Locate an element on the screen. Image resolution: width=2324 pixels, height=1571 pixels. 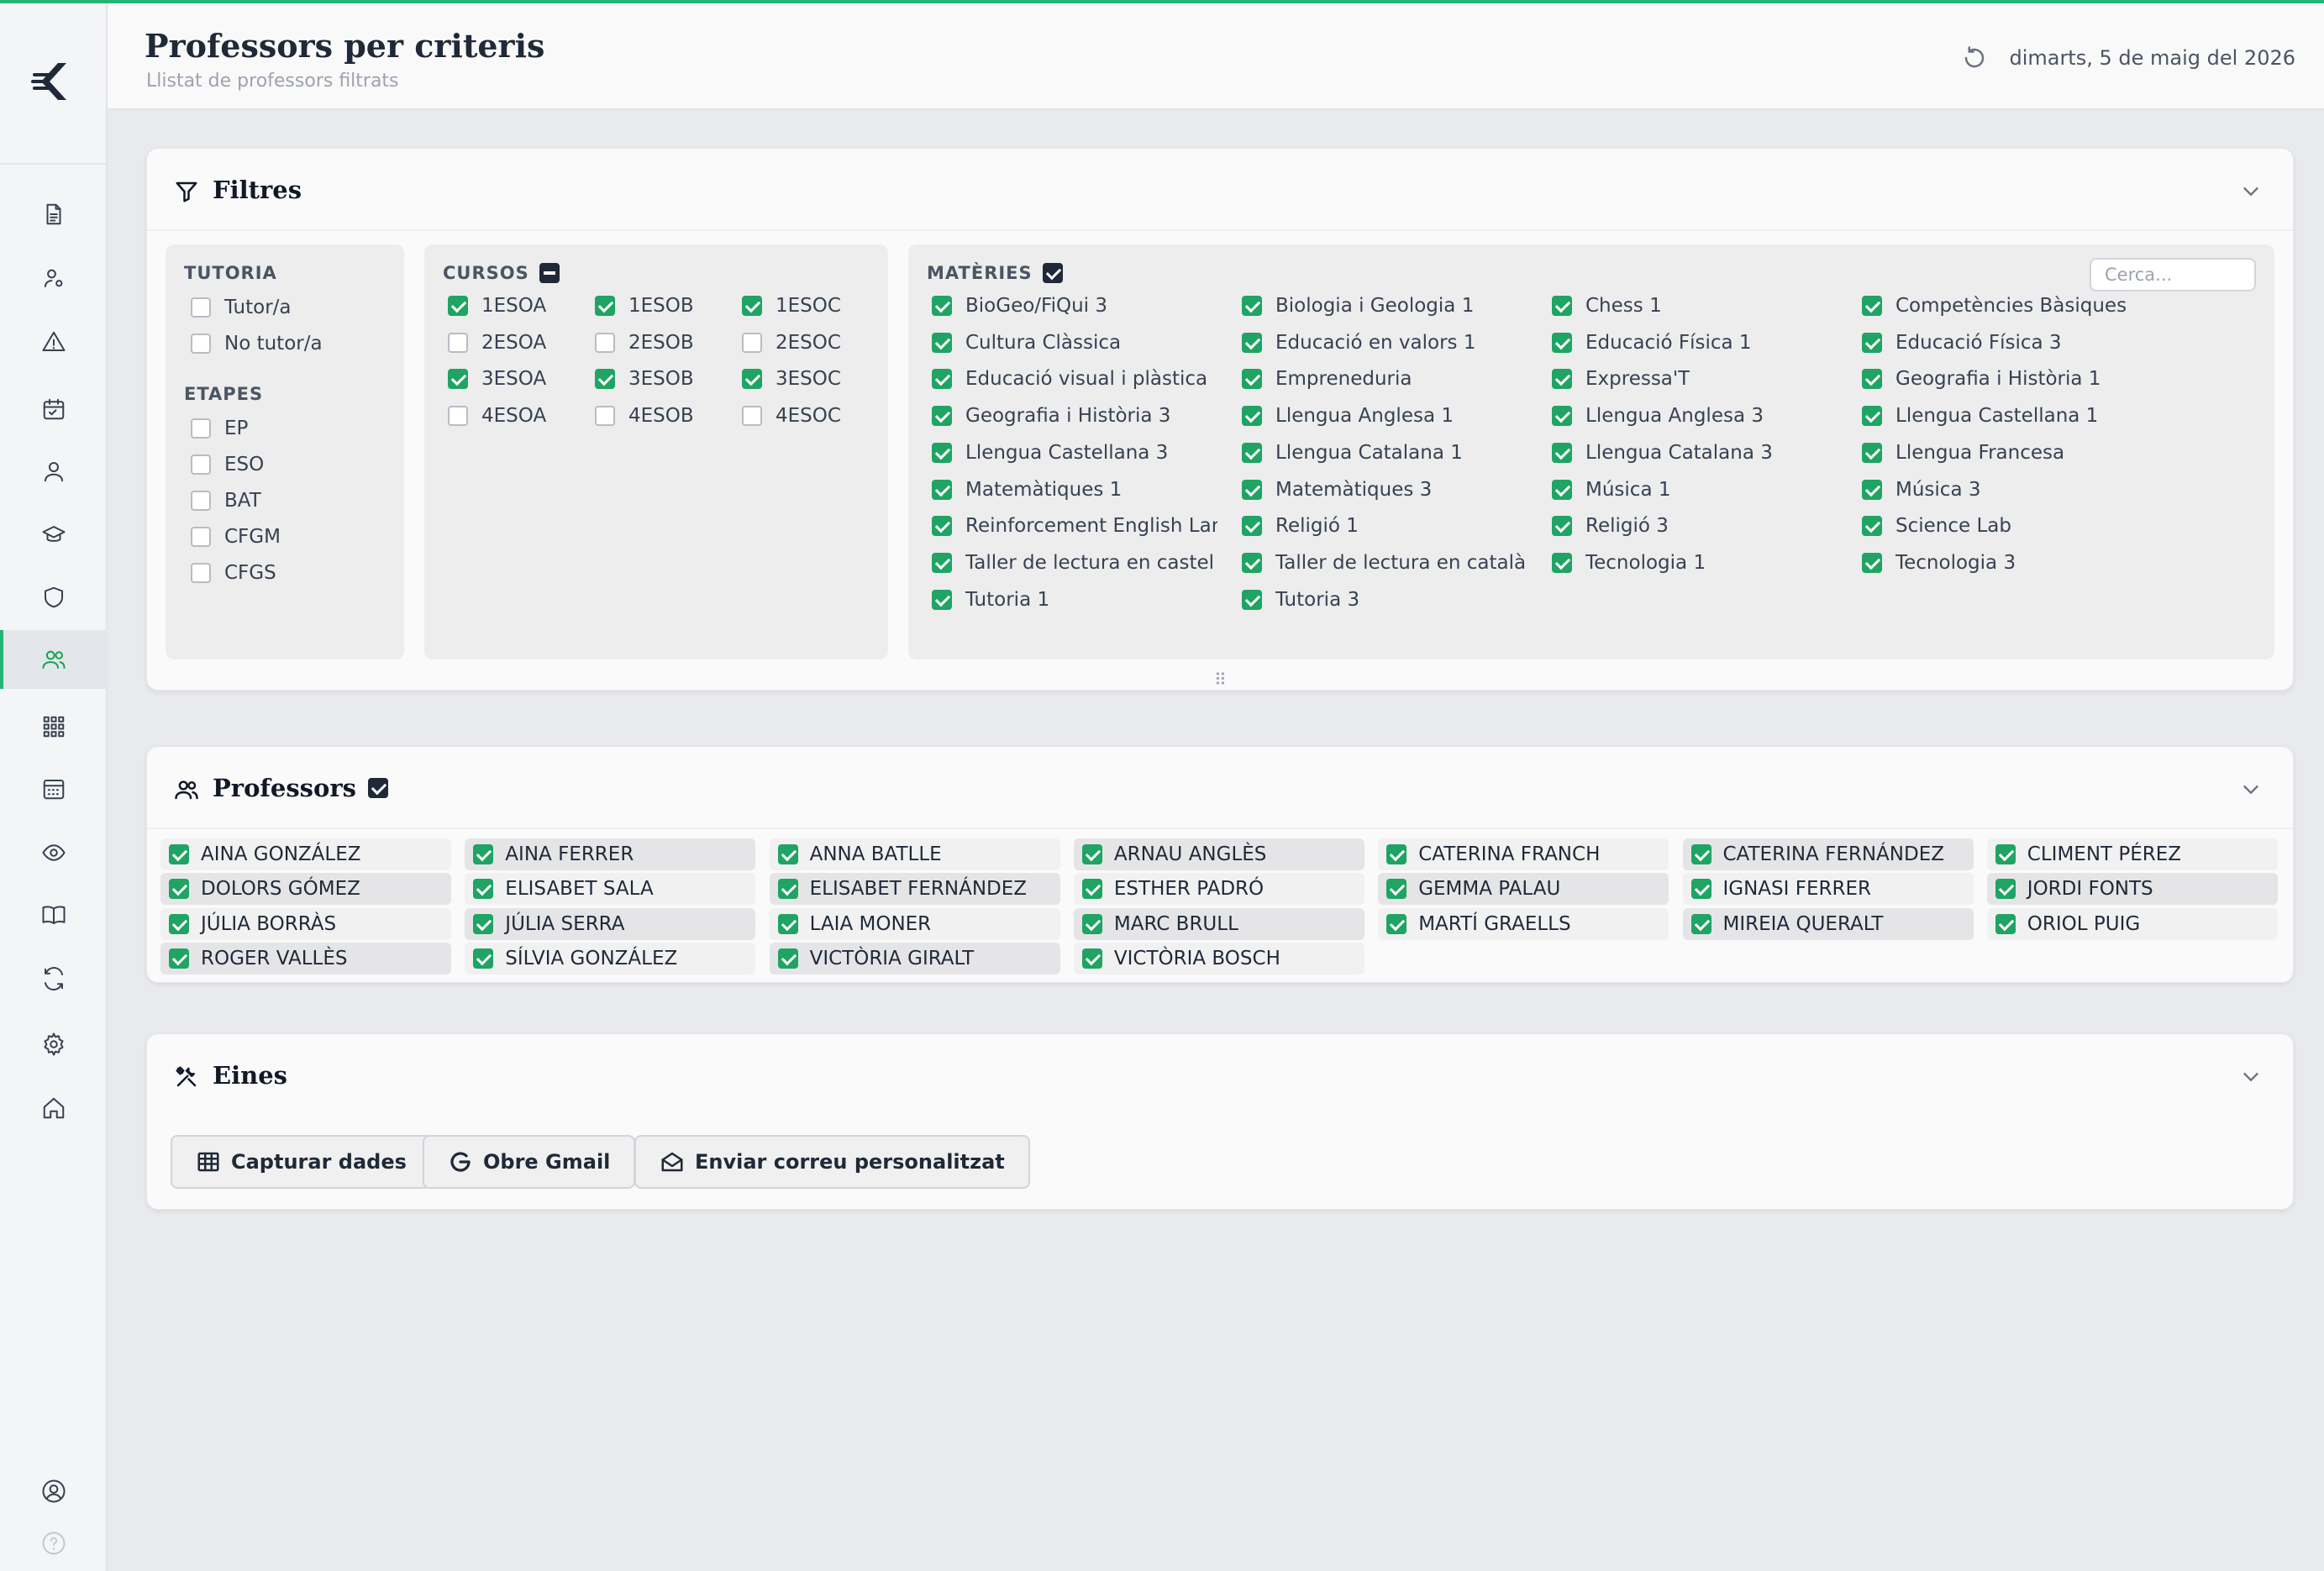
professor-item: GEMMA PALAU is located at coordinates (1523, 889).